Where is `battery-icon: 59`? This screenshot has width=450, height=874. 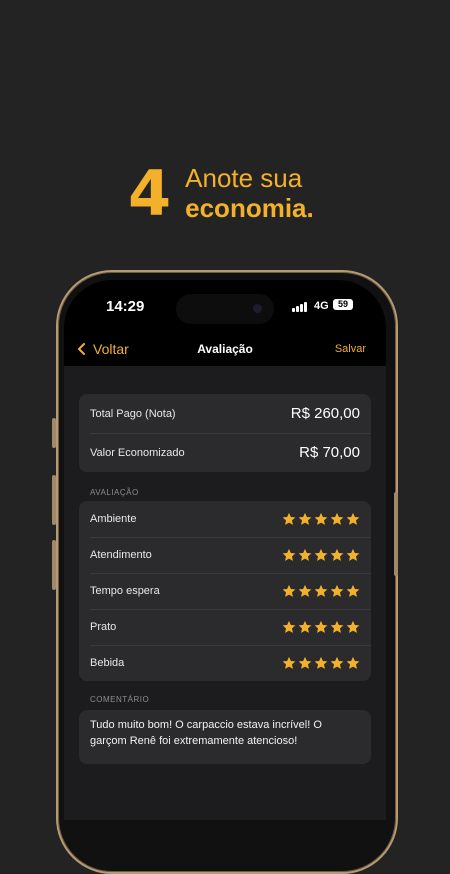
battery-icon: 59 is located at coordinates (343, 304).